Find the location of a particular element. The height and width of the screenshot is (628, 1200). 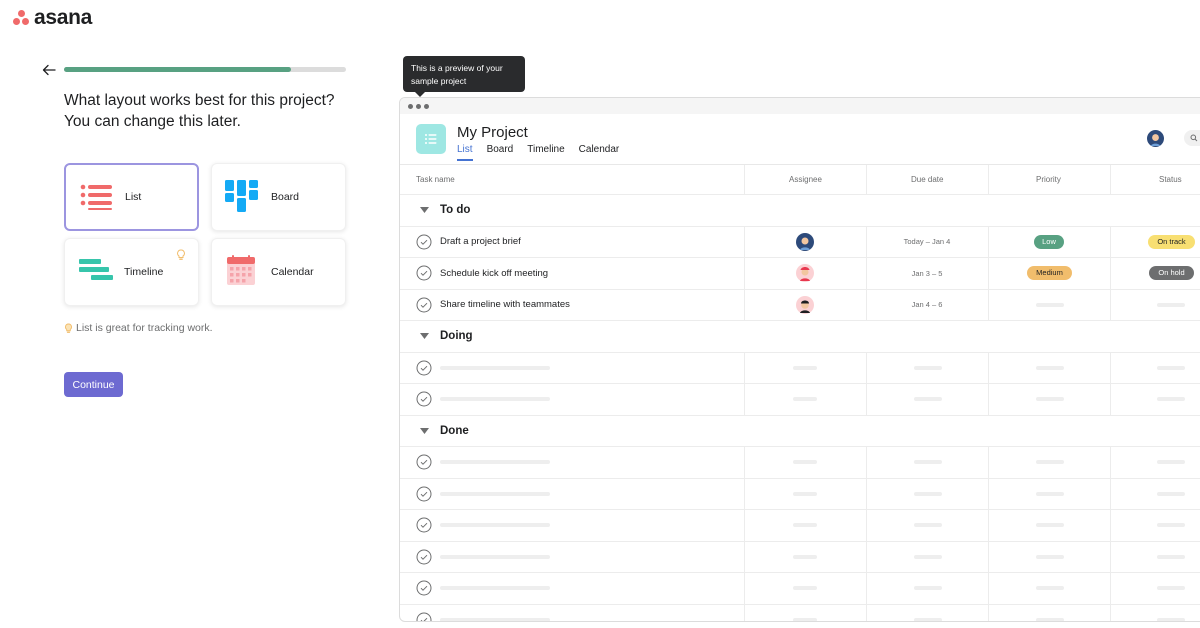

layout-option-board: Board is located at coordinates (278, 197).